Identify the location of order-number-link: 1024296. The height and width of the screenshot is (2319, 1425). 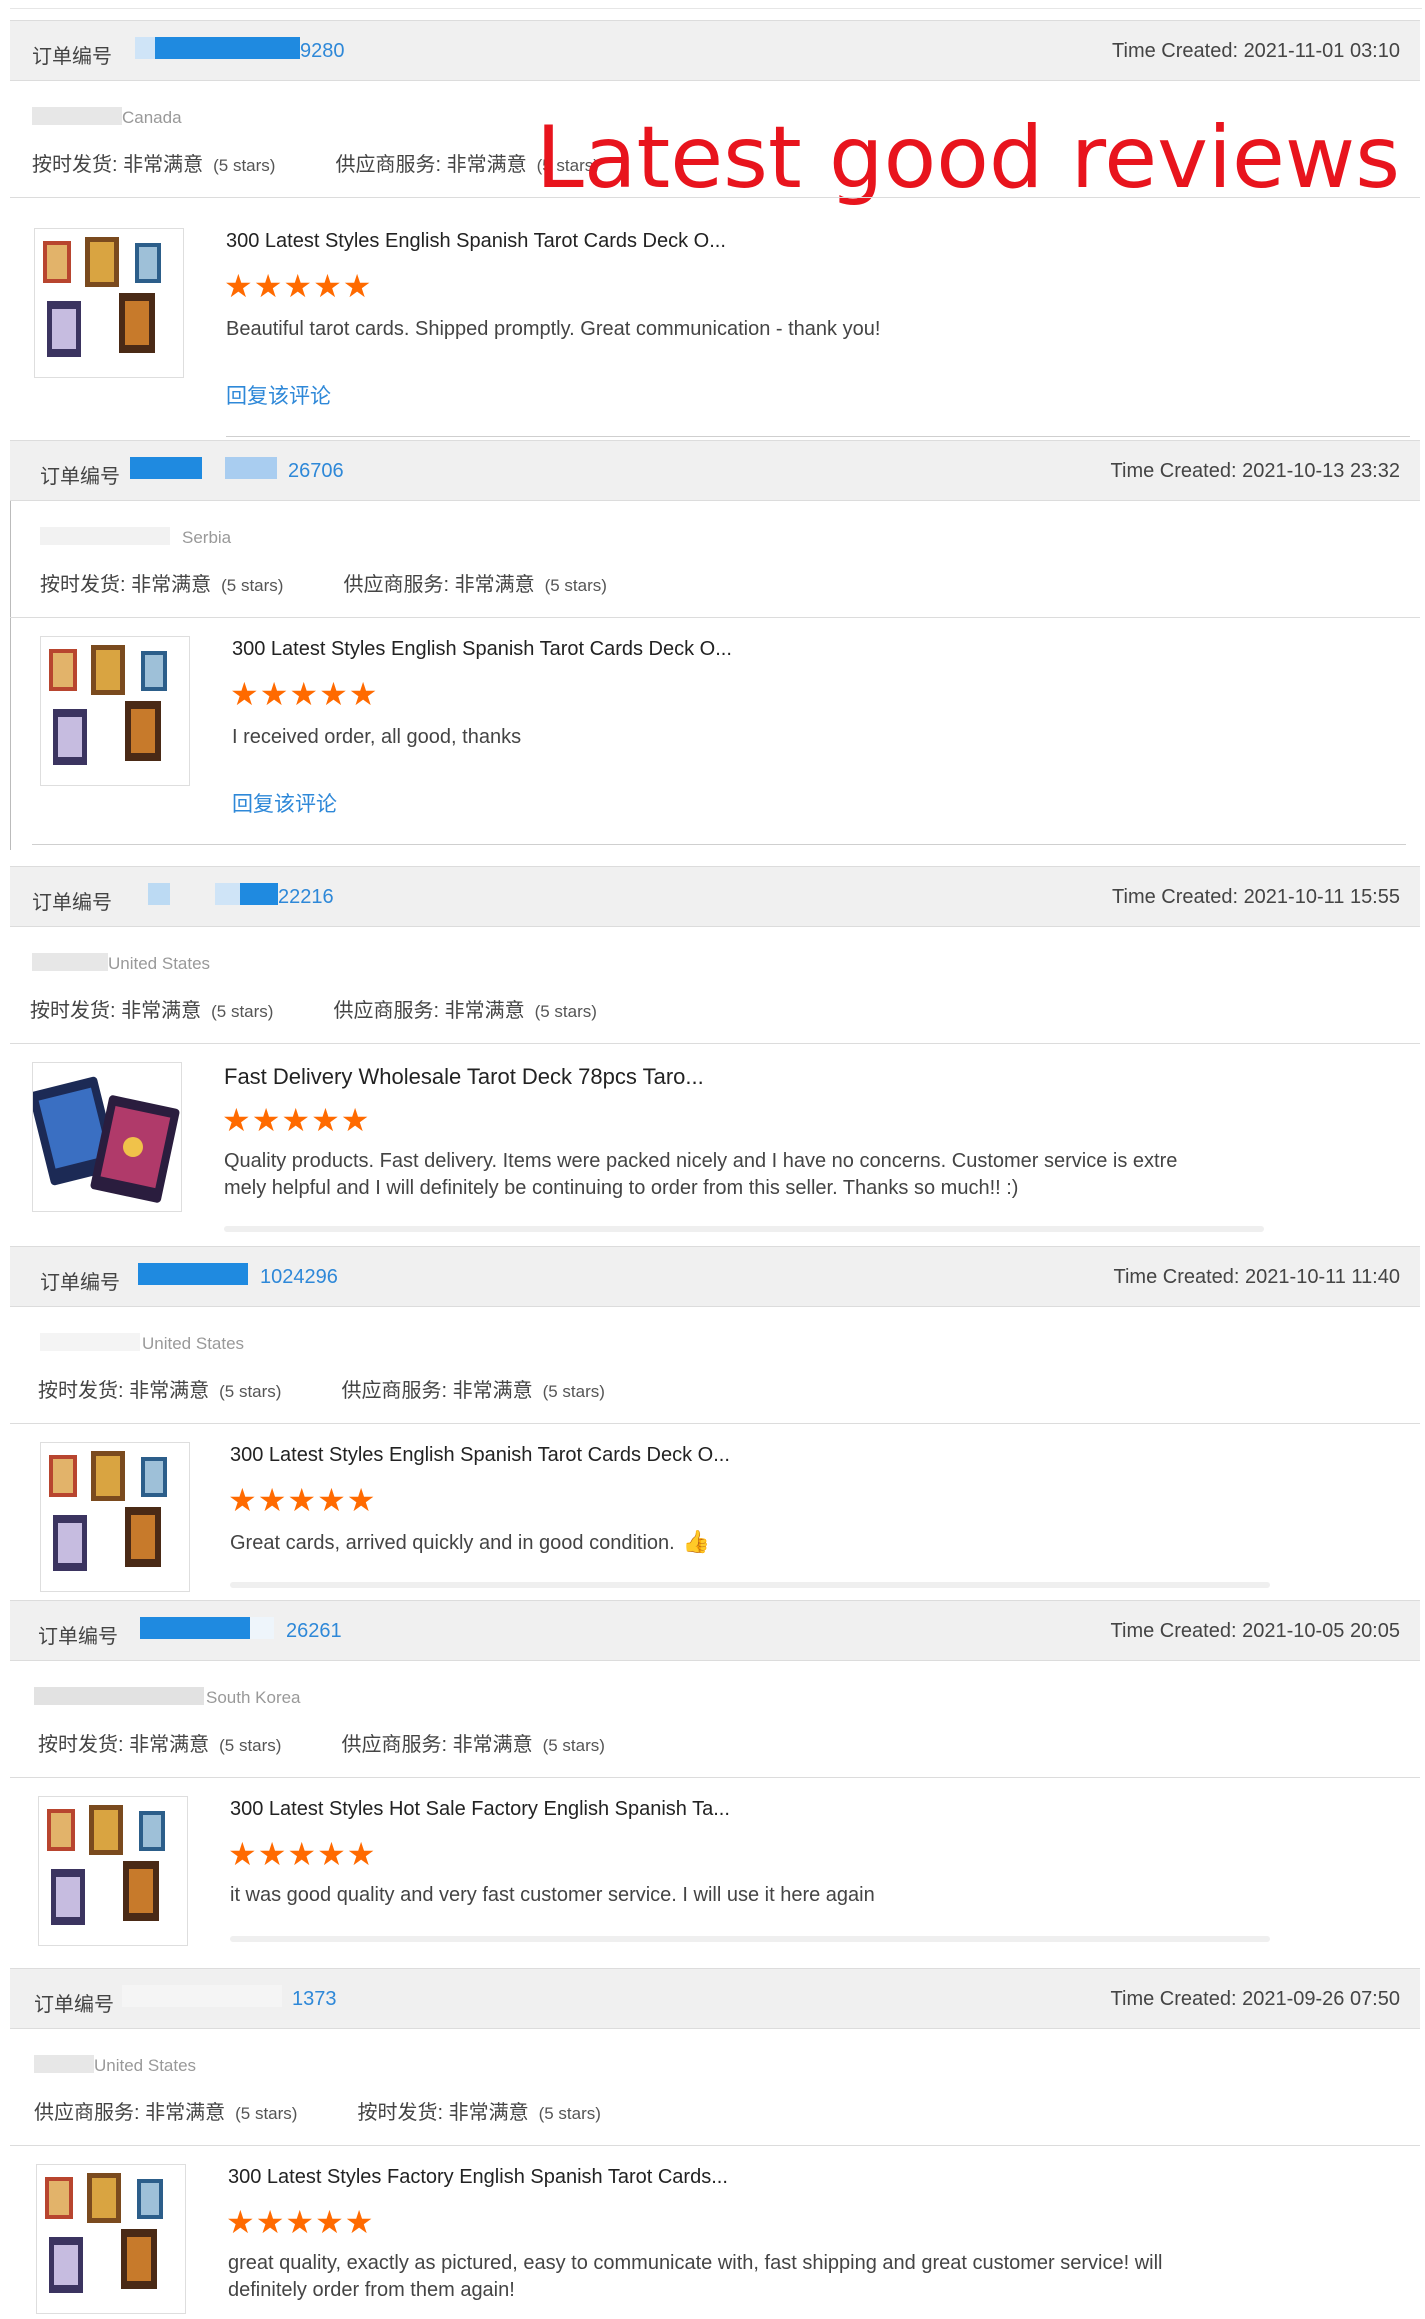
(299, 1277).